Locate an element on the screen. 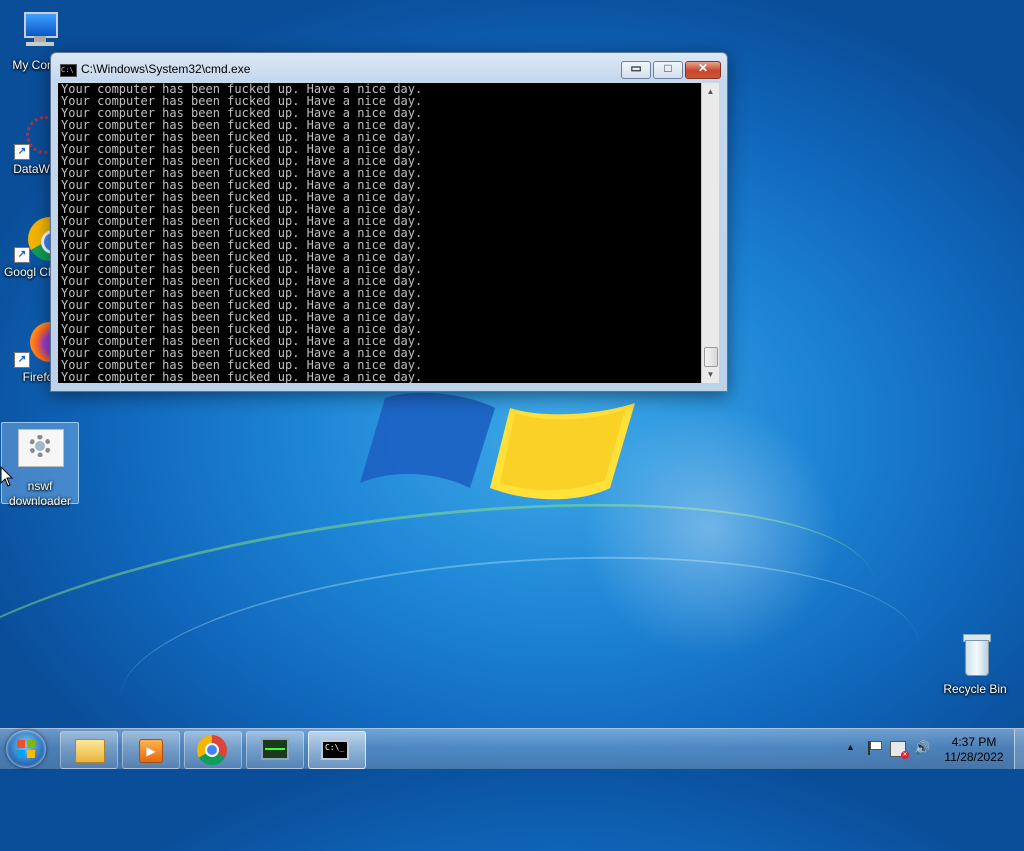 This screenshot has height=851, width=1024. media-player-icon: ▶ is located at coordinates (151, 751).